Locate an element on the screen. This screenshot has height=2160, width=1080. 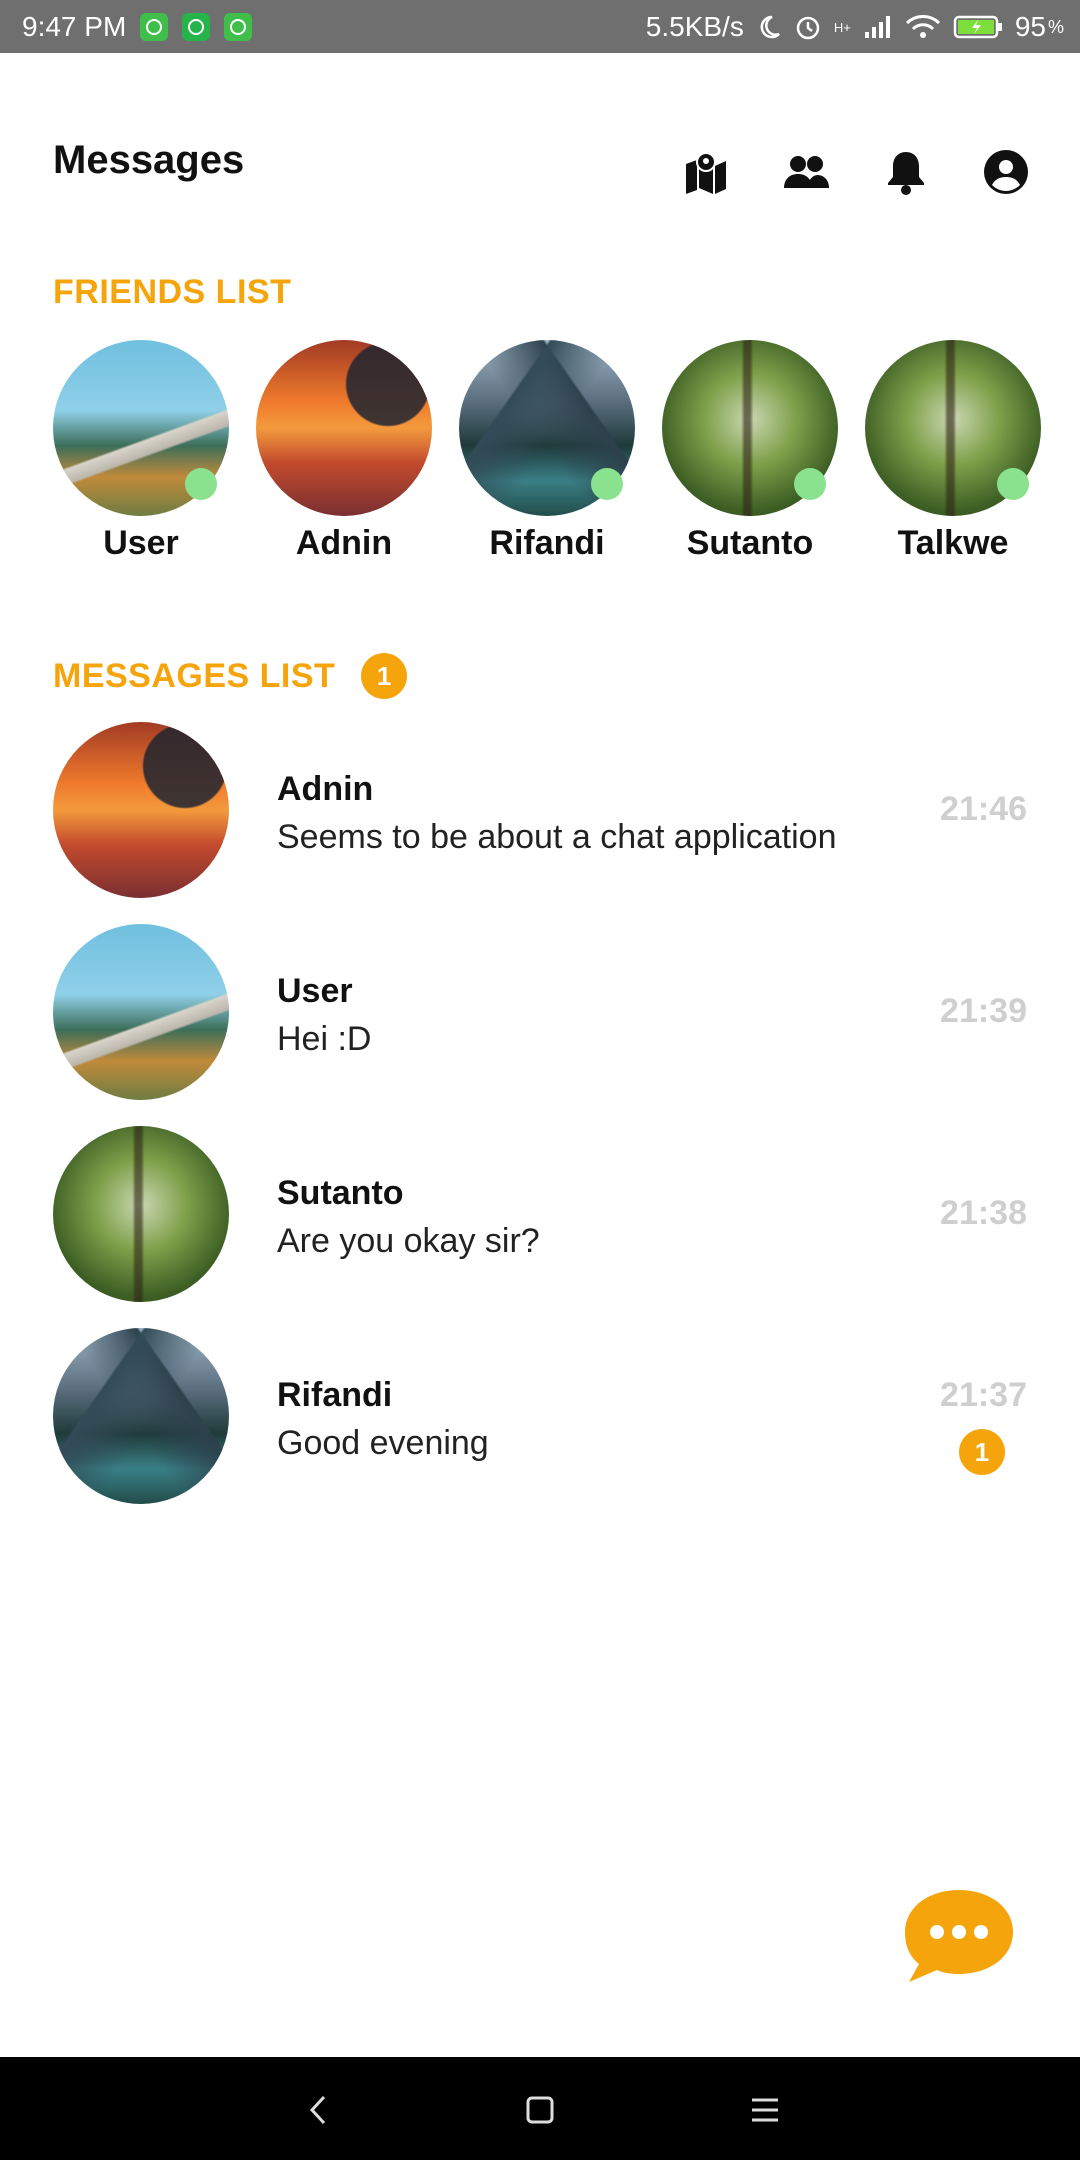
friends-list-title: FRIENDS LIST is located at coordinates (172, 292).